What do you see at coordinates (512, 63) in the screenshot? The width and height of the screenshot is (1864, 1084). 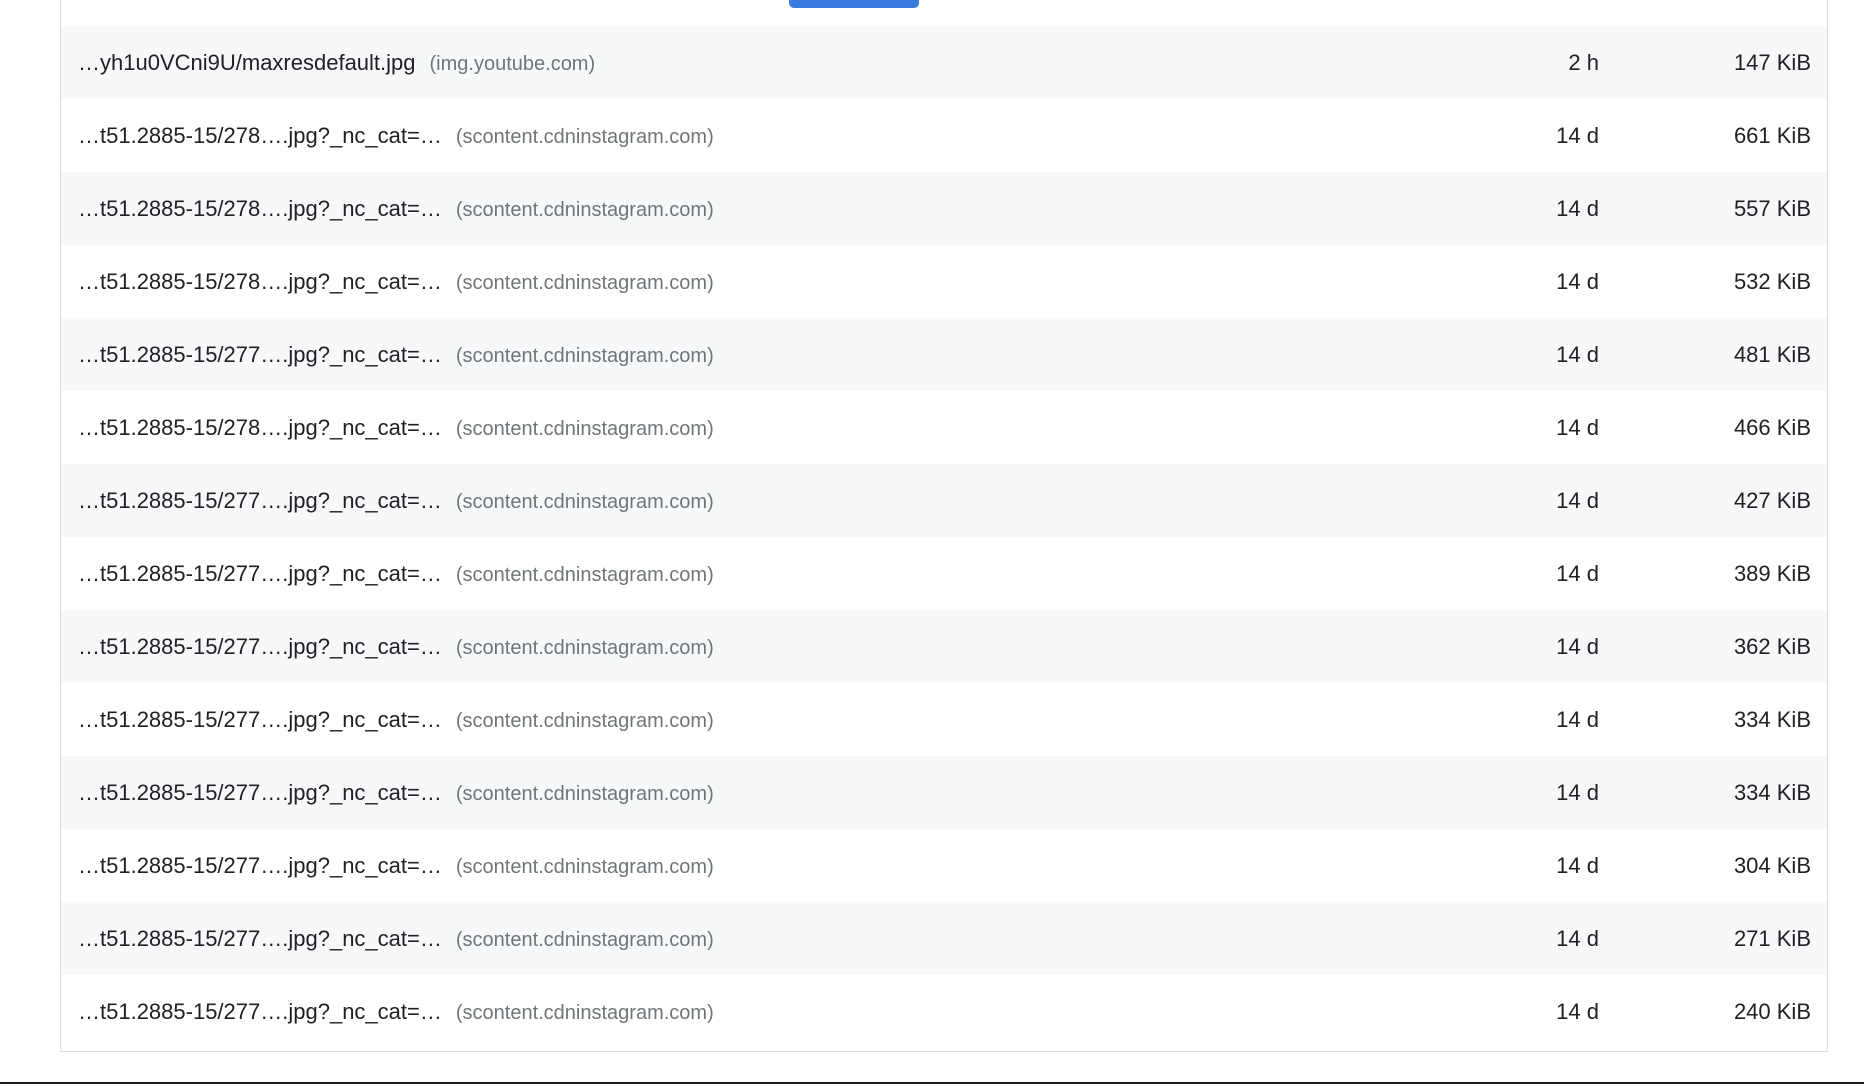 I see `resource-host: (img.youtube.com)` at bounding box center [512, 63].